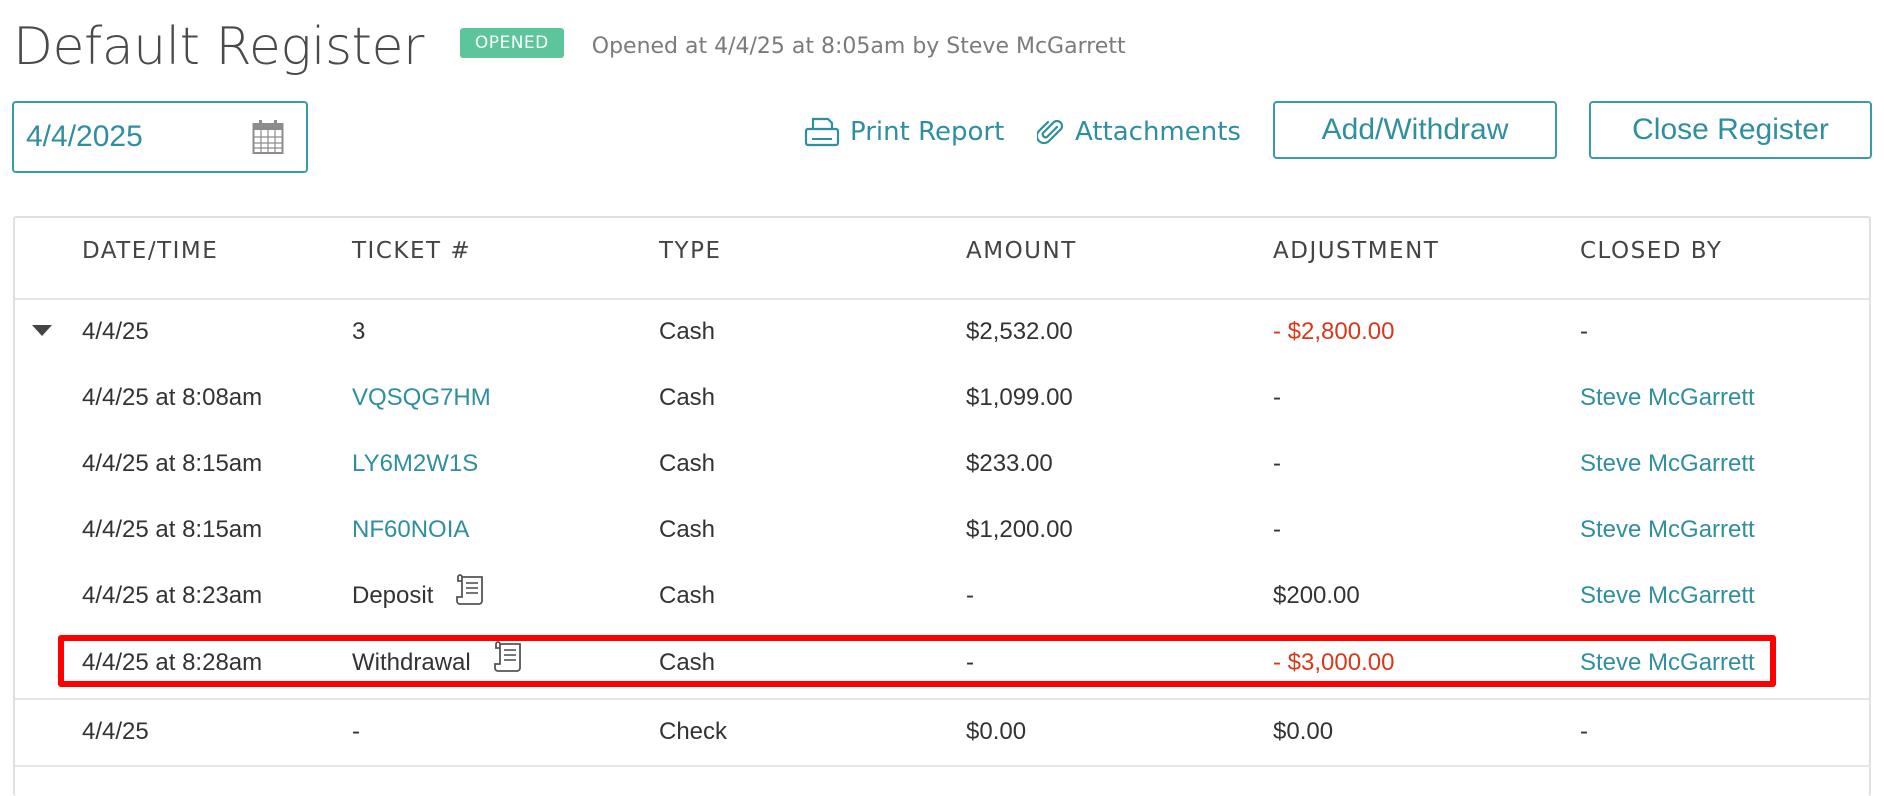 This screenshot has height=796, width=1884. What do you see at coordinates (1019, 397) in the screenshot?
I see `amount-cell: $1,099.00` at bounding box center [1019, 397].